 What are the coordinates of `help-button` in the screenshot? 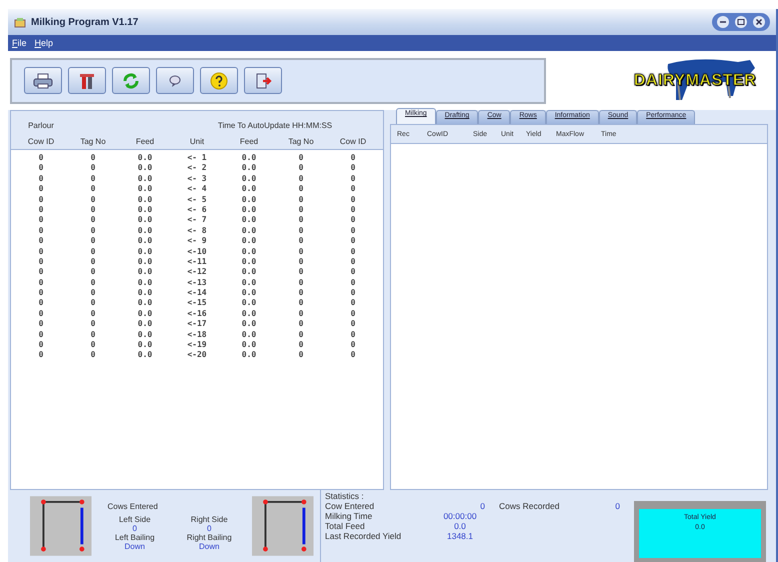 It's located at (219, 80).